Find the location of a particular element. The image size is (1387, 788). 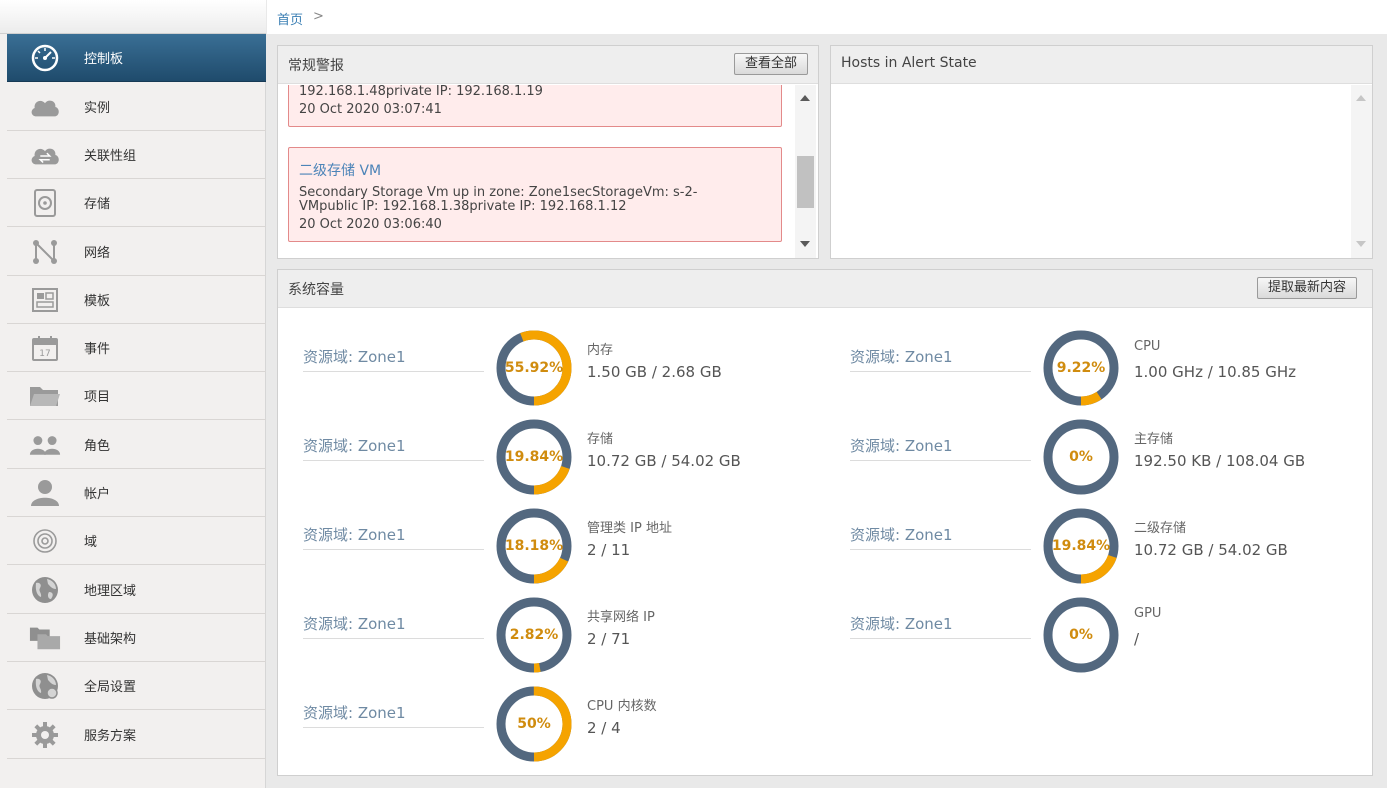

capacity-donut: 18.18% is located at coordinates (534, 546).